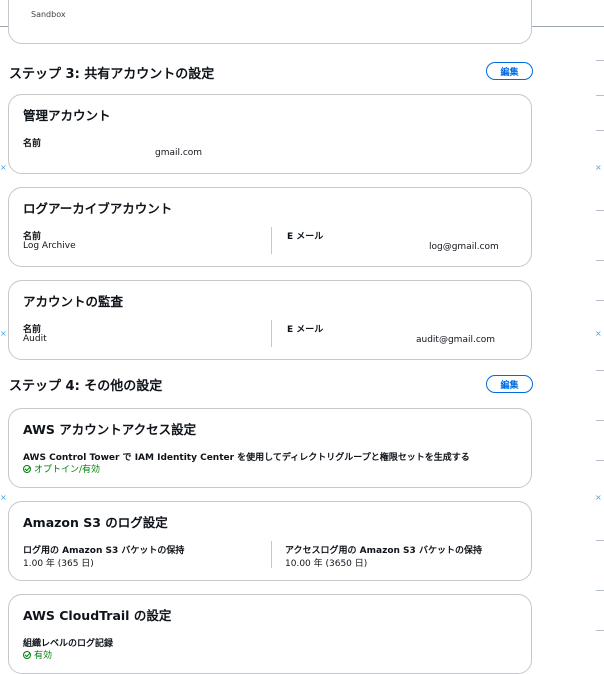 The width and height of the screenshot is (604, 674). What do you see at coordinates (95, 522) in the screenshot?
I see `card-title: Amazon S3 のログ設定` at bounding box center [95, 522].